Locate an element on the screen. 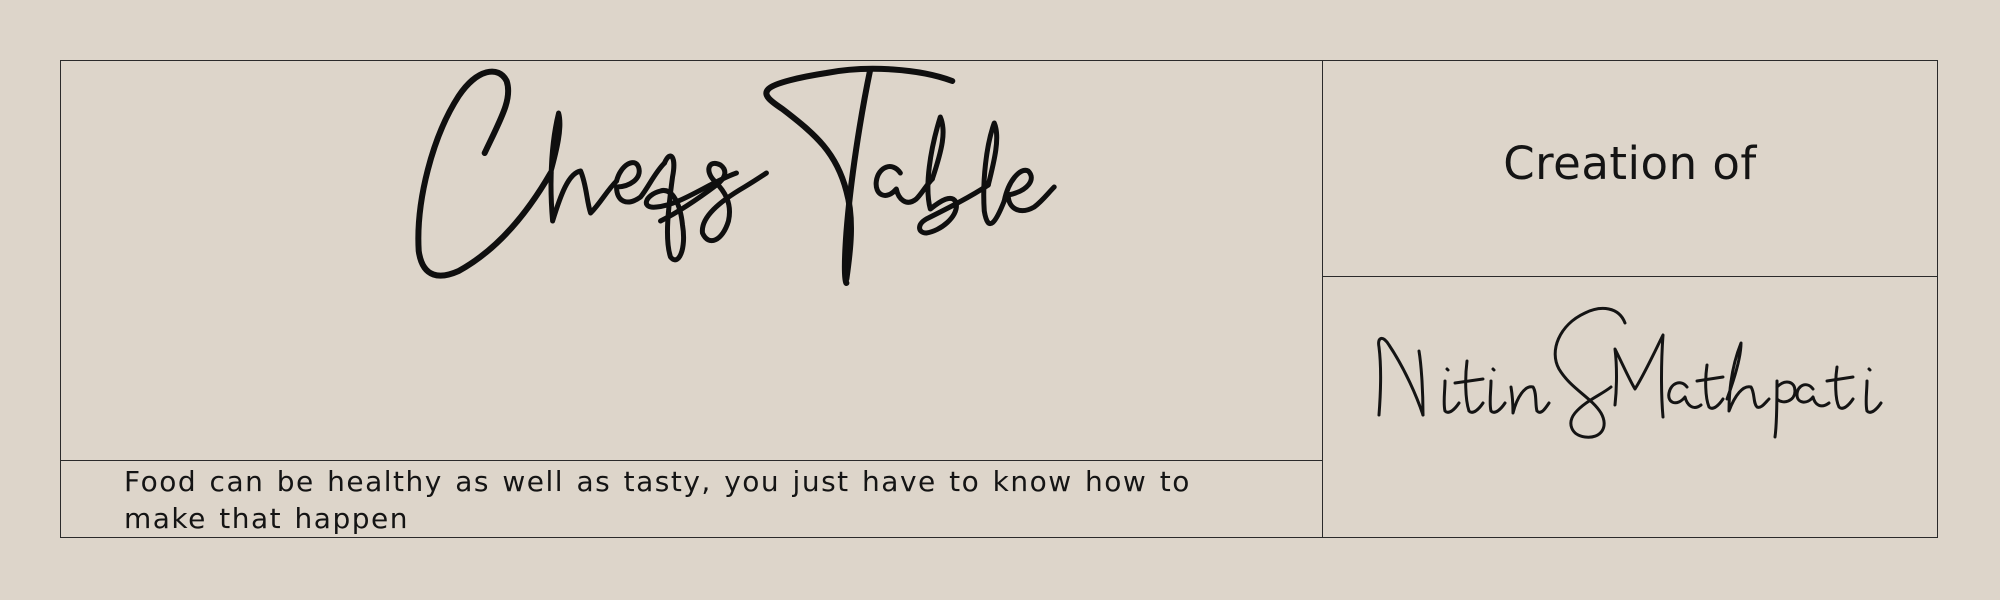  title-script-artwork is located at coordinates (736, 175).